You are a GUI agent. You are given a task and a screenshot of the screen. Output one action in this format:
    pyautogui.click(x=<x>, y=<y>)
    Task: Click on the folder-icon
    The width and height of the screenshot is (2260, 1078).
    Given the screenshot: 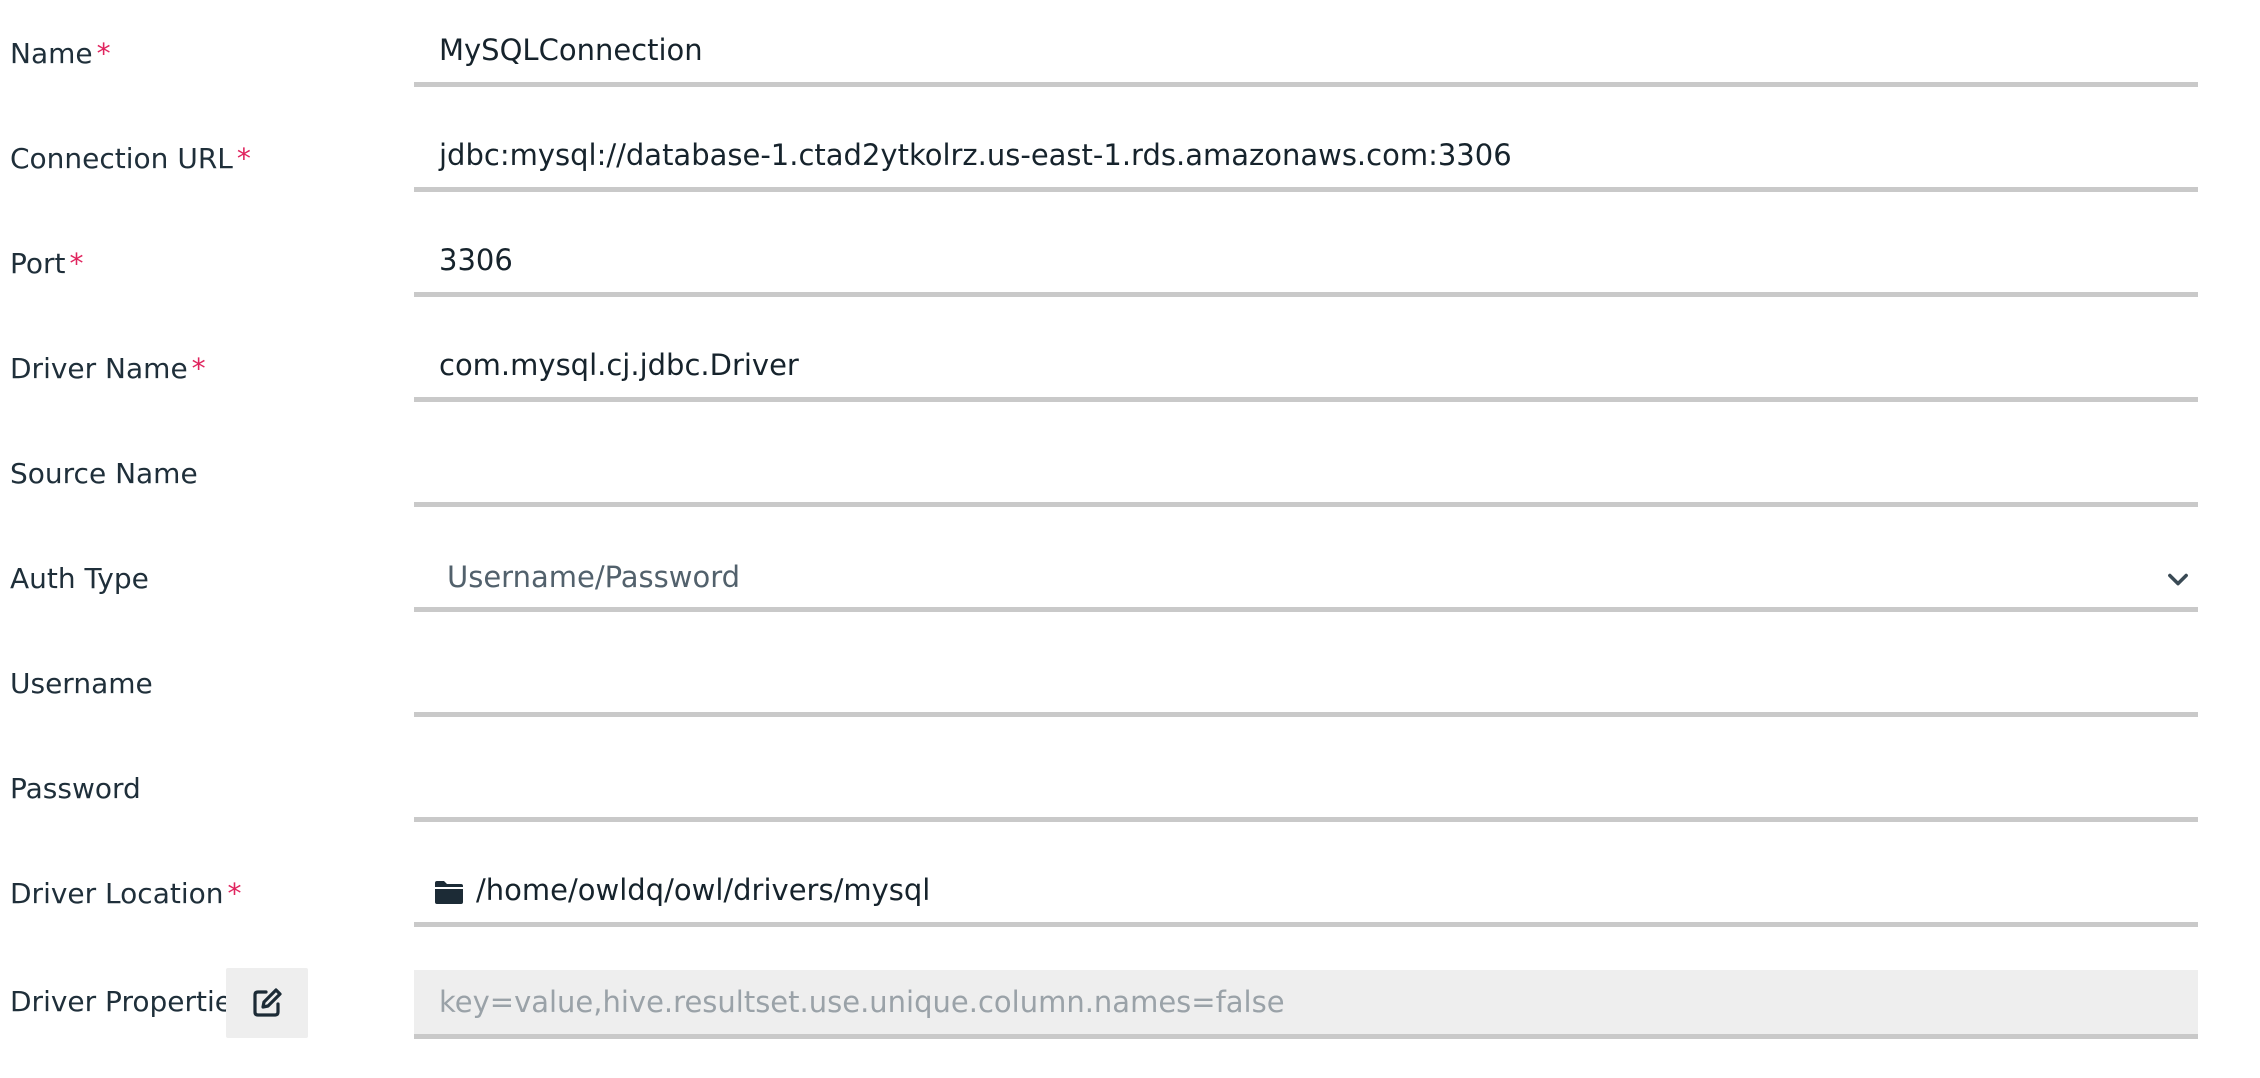 What is the action you would take?
    pyautogui.click(x=449, y=892)
    